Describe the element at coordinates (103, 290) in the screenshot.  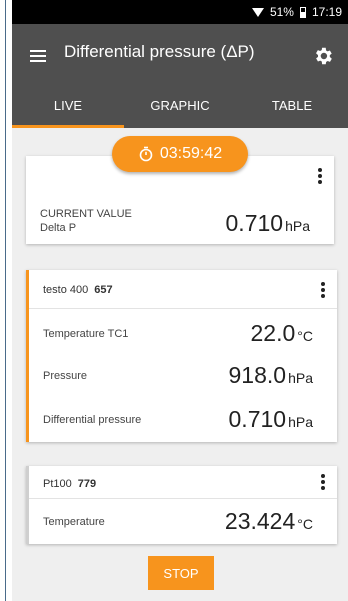
I see `probe-serial: 657` at that location.